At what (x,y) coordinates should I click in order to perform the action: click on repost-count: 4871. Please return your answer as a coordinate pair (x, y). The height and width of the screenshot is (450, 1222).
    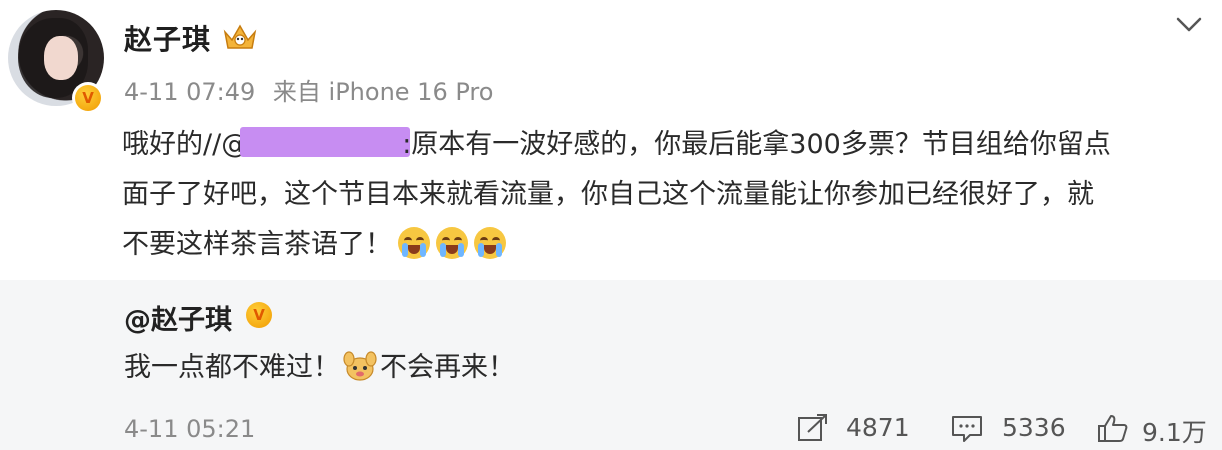
    Looking at the image, I should click on (878, 427).